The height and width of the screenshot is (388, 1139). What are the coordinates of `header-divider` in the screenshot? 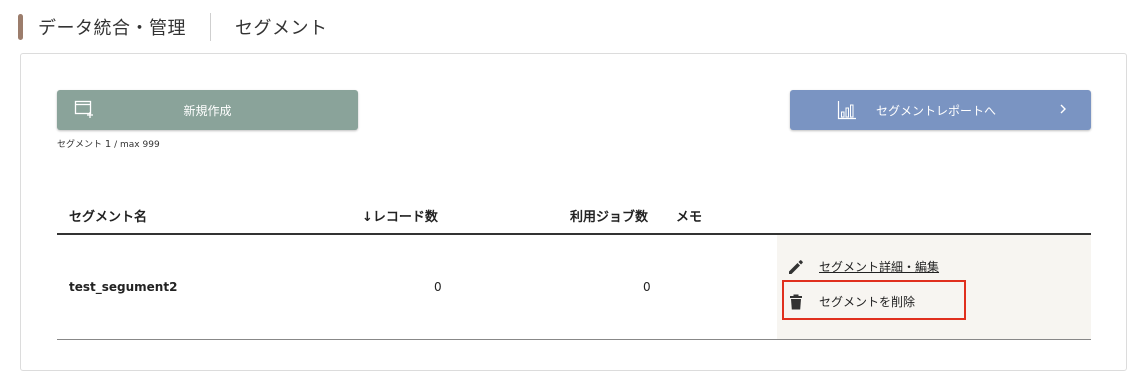 It's located at (210, 27).